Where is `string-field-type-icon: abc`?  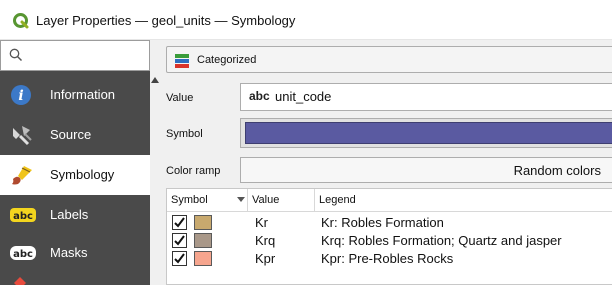
string-field-type-icon: abc is located at coordinates (259, 96).